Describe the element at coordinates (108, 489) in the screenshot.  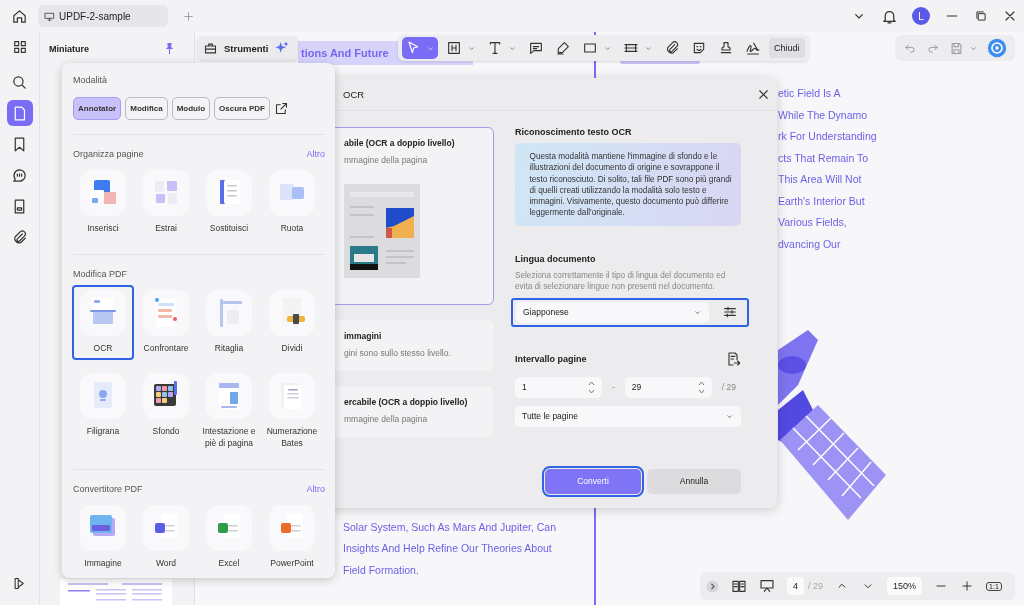
I see `section-title: Convertitore PDF` at that location.